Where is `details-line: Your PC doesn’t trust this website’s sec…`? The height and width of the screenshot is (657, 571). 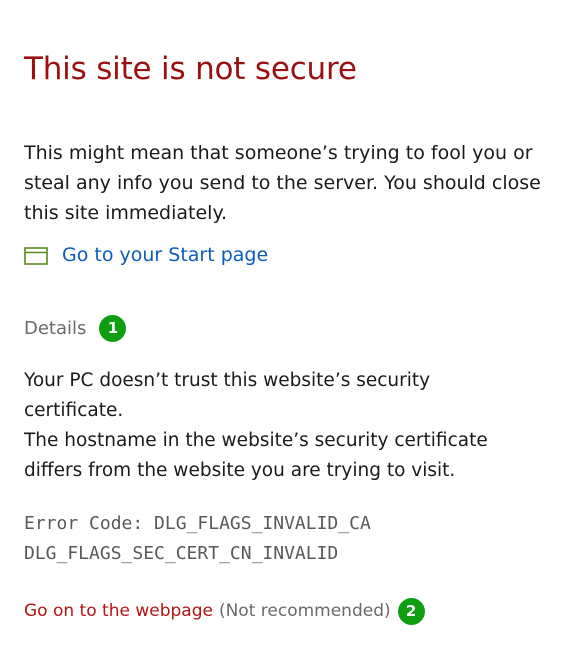 details-line: Your PC doesn’t trust this website’s sec… is located at coordinates (227, 380).